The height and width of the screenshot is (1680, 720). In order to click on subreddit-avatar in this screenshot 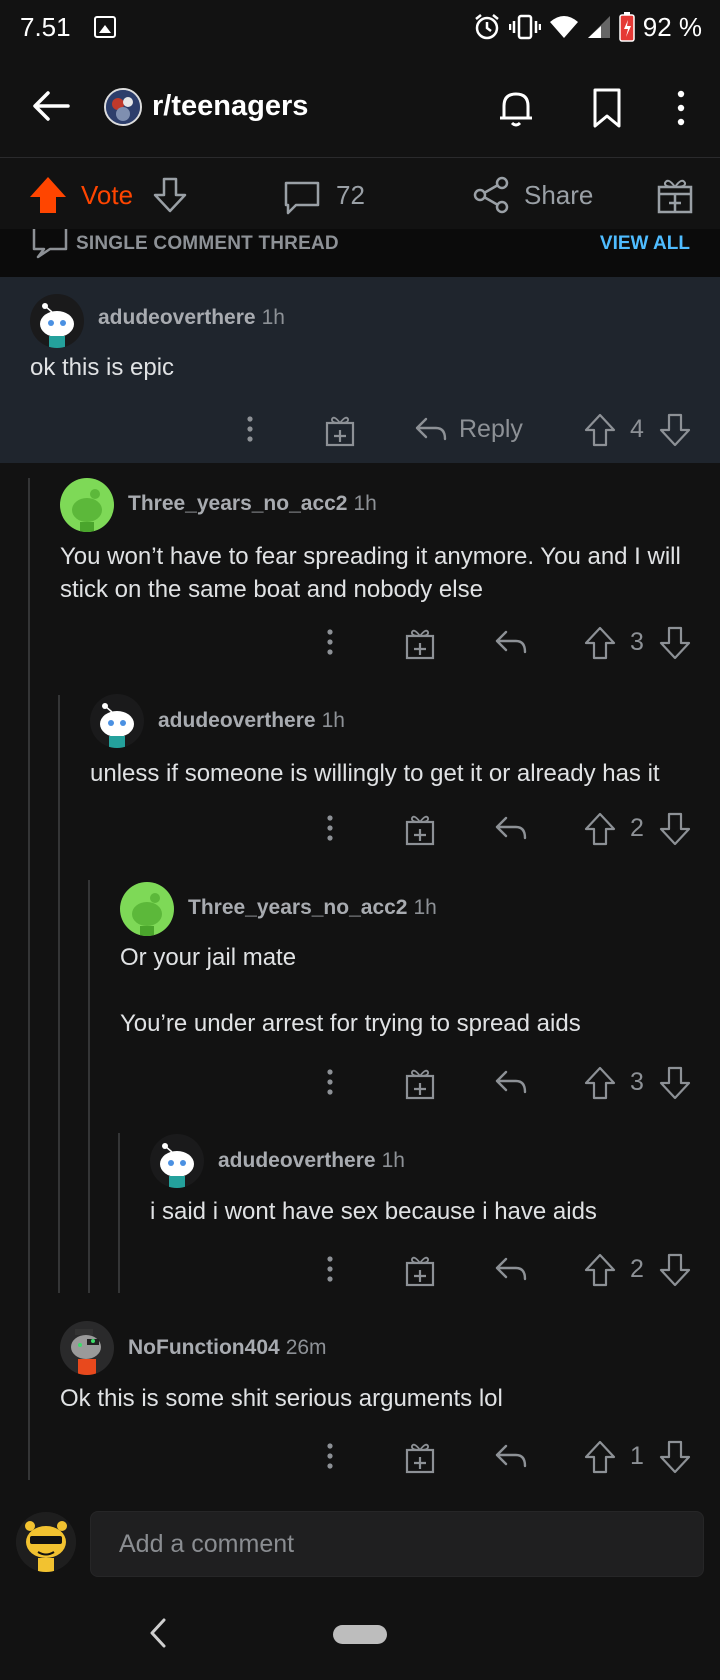, I will do `click(123, 107)`.